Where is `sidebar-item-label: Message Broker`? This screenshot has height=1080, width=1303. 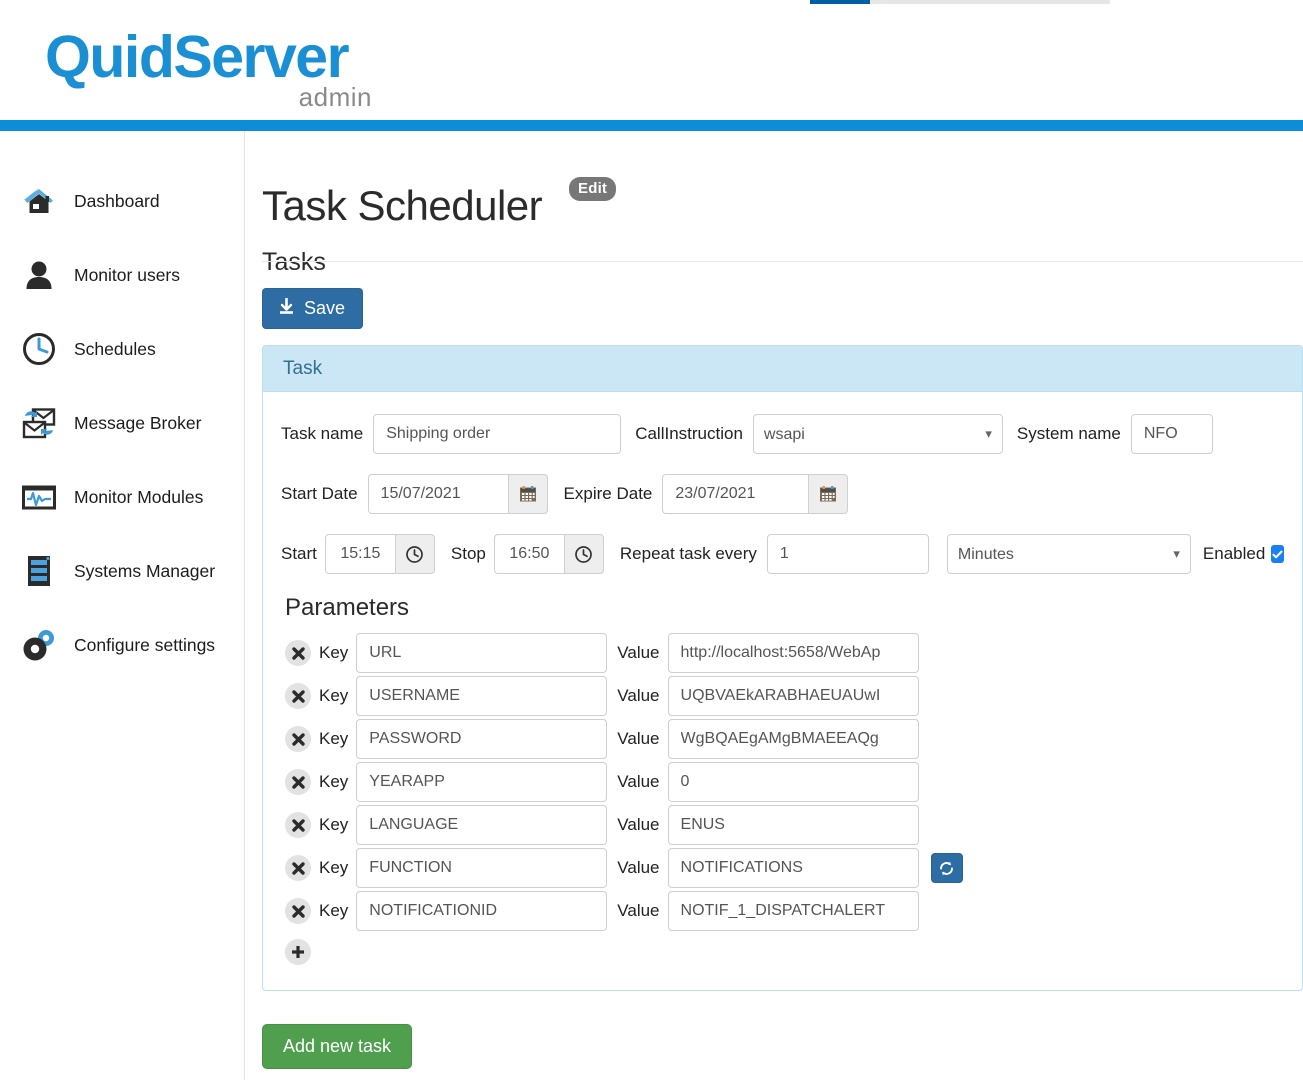 sidebar-item-label: Message Broker is located at coordinates (138, 422).